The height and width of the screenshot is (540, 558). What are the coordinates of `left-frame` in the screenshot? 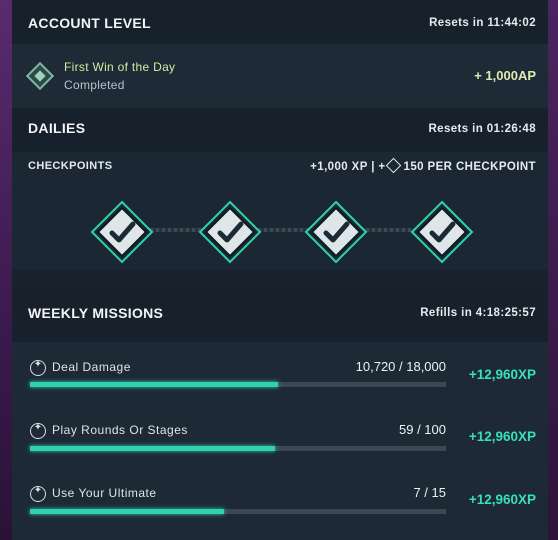 It's located at (6, 270).